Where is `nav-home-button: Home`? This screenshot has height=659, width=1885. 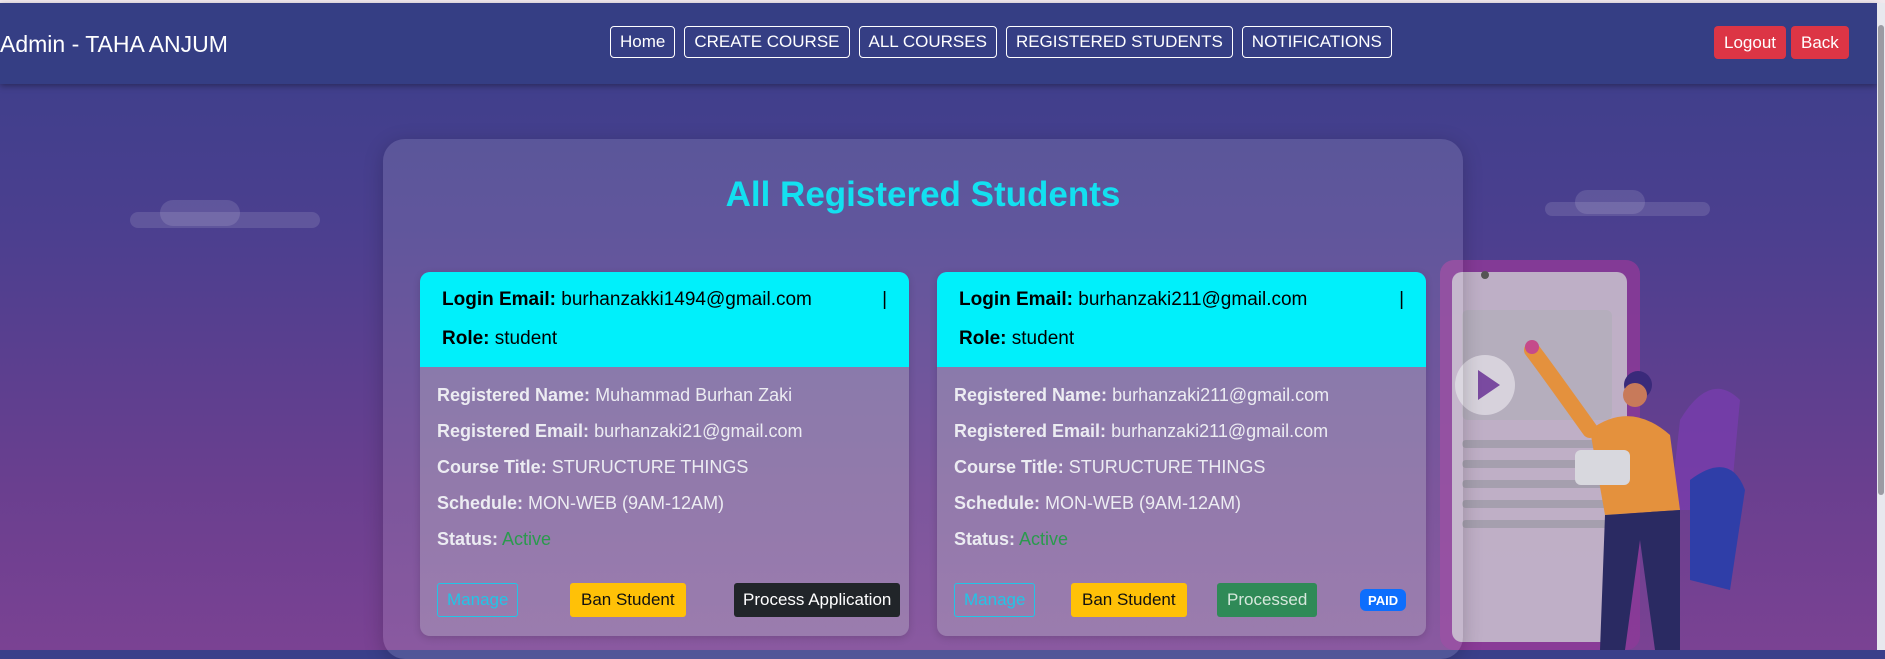 nav-home-button: Home is located at coordinates (643, 42).